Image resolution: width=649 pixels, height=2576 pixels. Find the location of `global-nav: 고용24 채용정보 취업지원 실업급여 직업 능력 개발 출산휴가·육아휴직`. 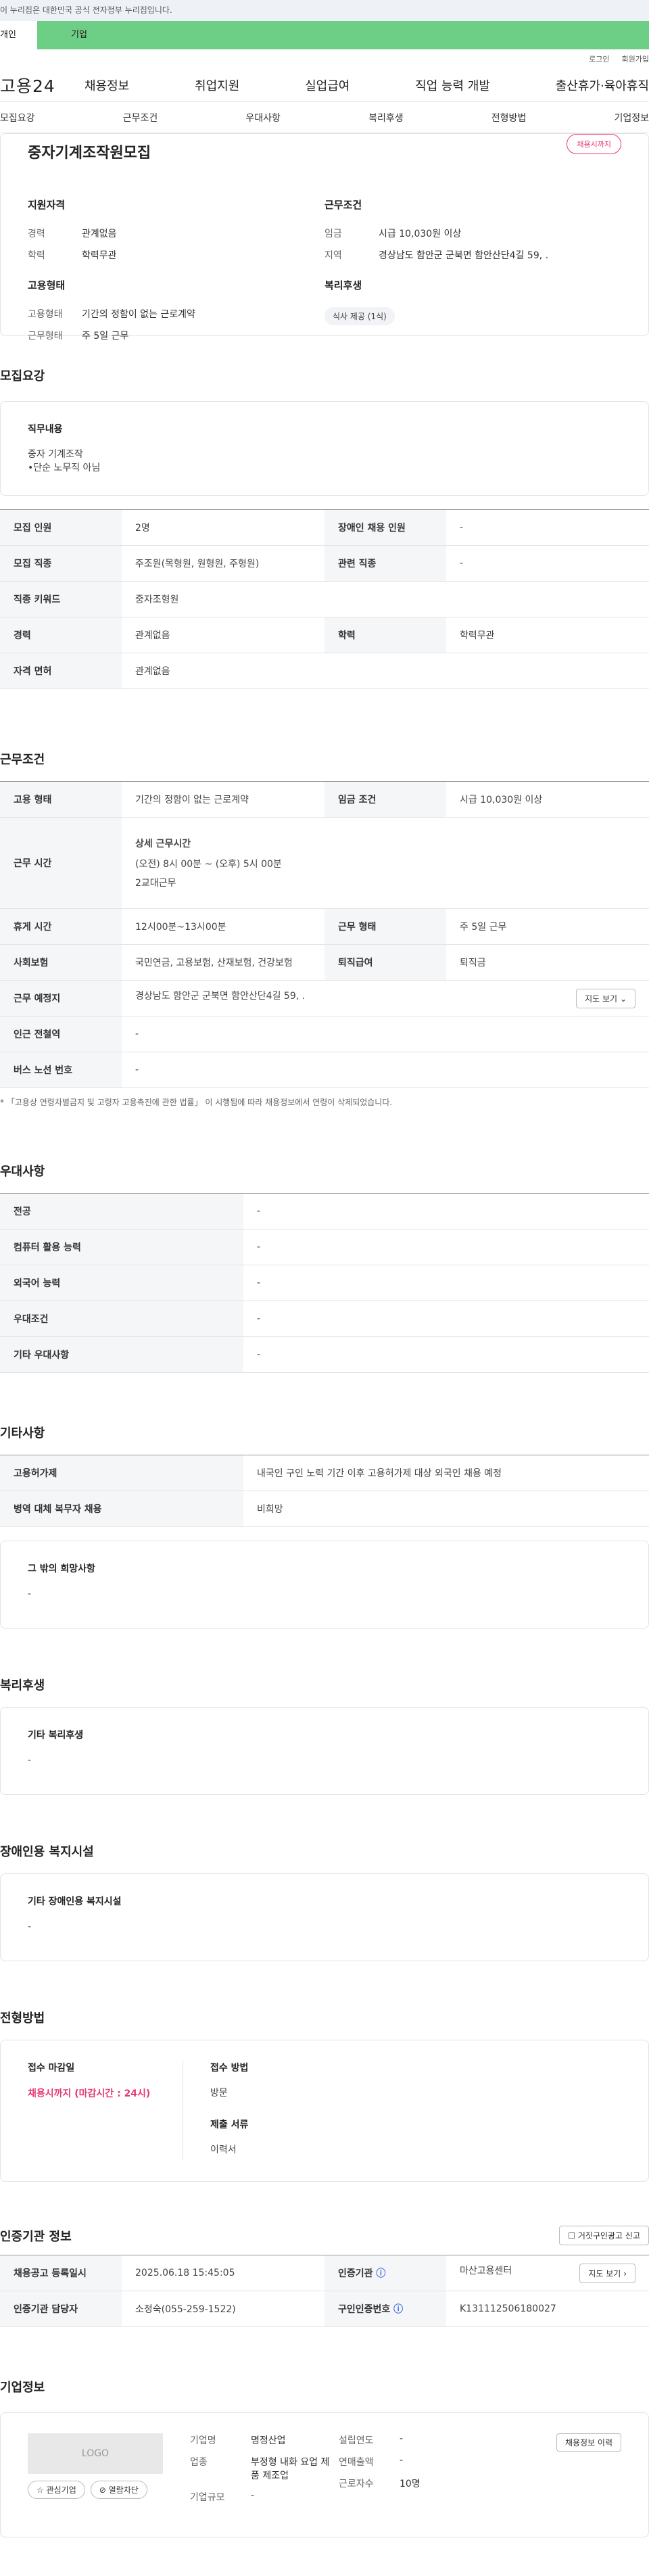

global-nav: 고용24 채용정보 취업지원 실업급여 직업 능력 개발 출산휴가·육아휴직 is located at coordinates (324, 85).